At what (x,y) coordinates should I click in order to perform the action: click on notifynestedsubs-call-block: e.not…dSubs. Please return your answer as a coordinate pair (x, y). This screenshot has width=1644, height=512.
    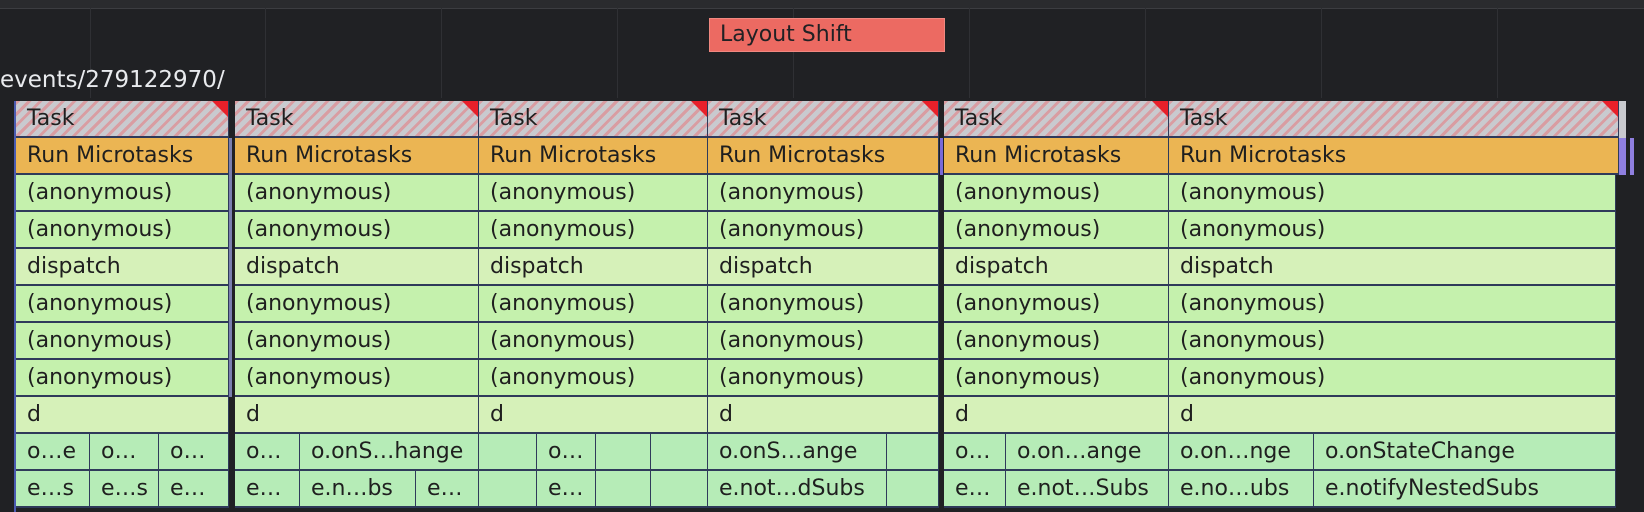
    Looking at the image, I should click on (797, 489).